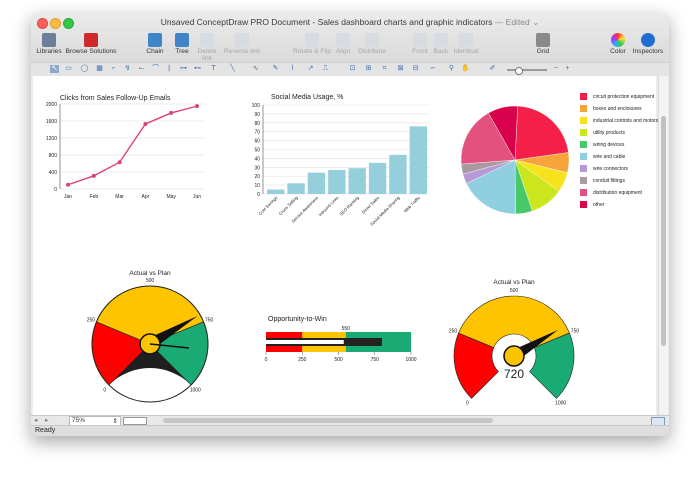  What do you see at coordinates (412, 204) in the screenshot?
I see `bar-chart-x-tick: Web Traffic` at bounding box center [412, 204].